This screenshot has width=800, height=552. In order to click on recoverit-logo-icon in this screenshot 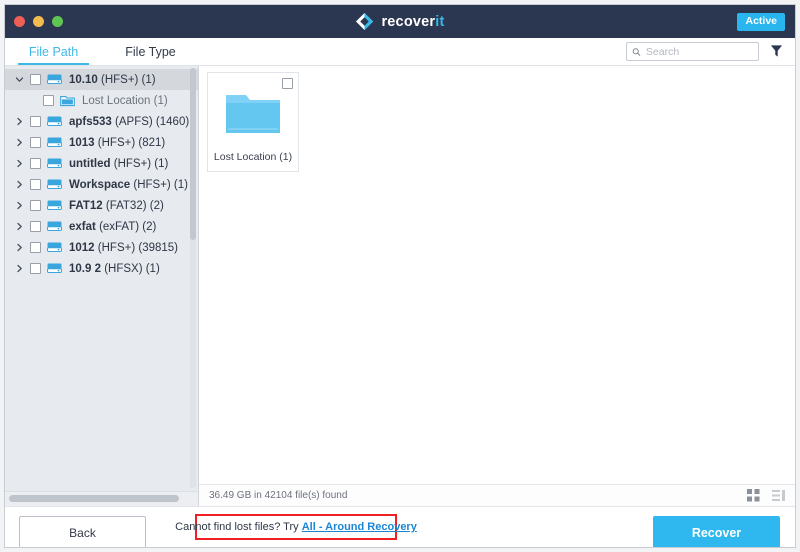, I will do `click(365, 21)`.